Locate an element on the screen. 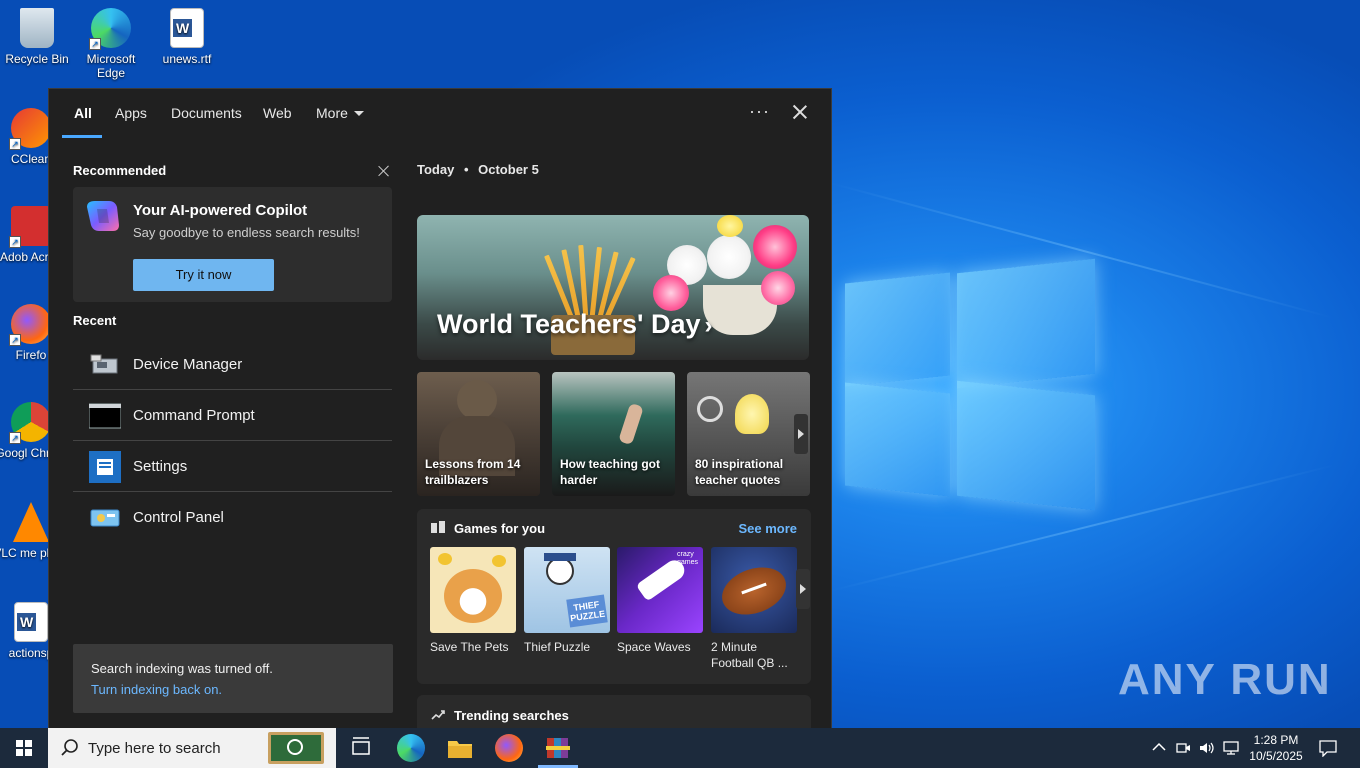 Image resolution: width=1360 pixels, height=768 pixels. games-heading: Games for you is located at coordinates (500, 528).